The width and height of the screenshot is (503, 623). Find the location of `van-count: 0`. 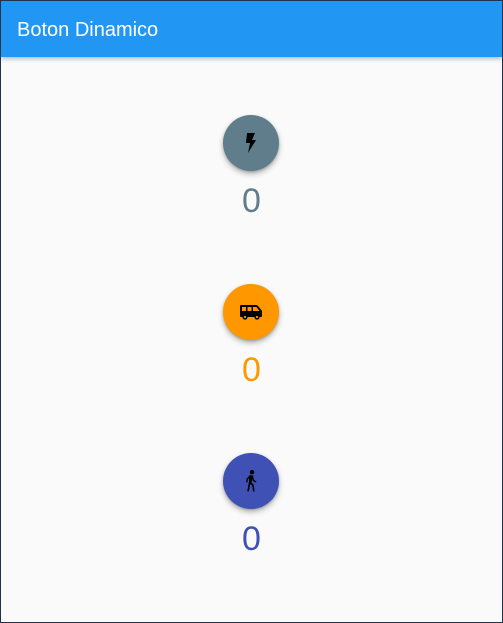

van-count: 0 is located at coordinates (251, 370).